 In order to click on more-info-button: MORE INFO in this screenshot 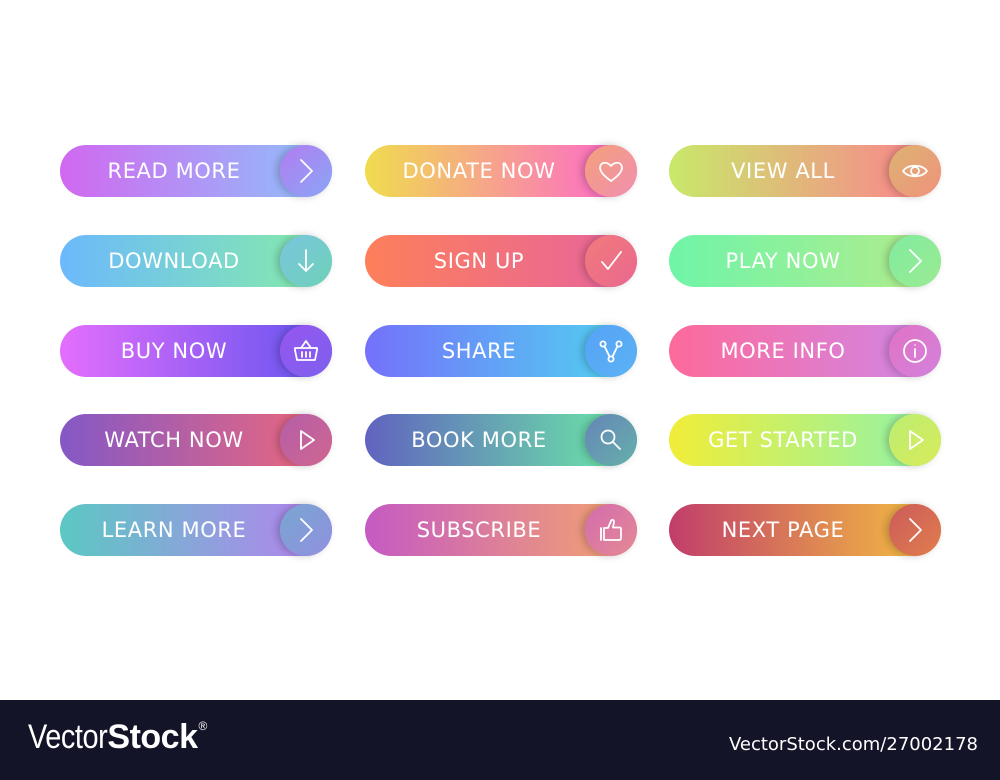, I will do `click(805, 351)`.